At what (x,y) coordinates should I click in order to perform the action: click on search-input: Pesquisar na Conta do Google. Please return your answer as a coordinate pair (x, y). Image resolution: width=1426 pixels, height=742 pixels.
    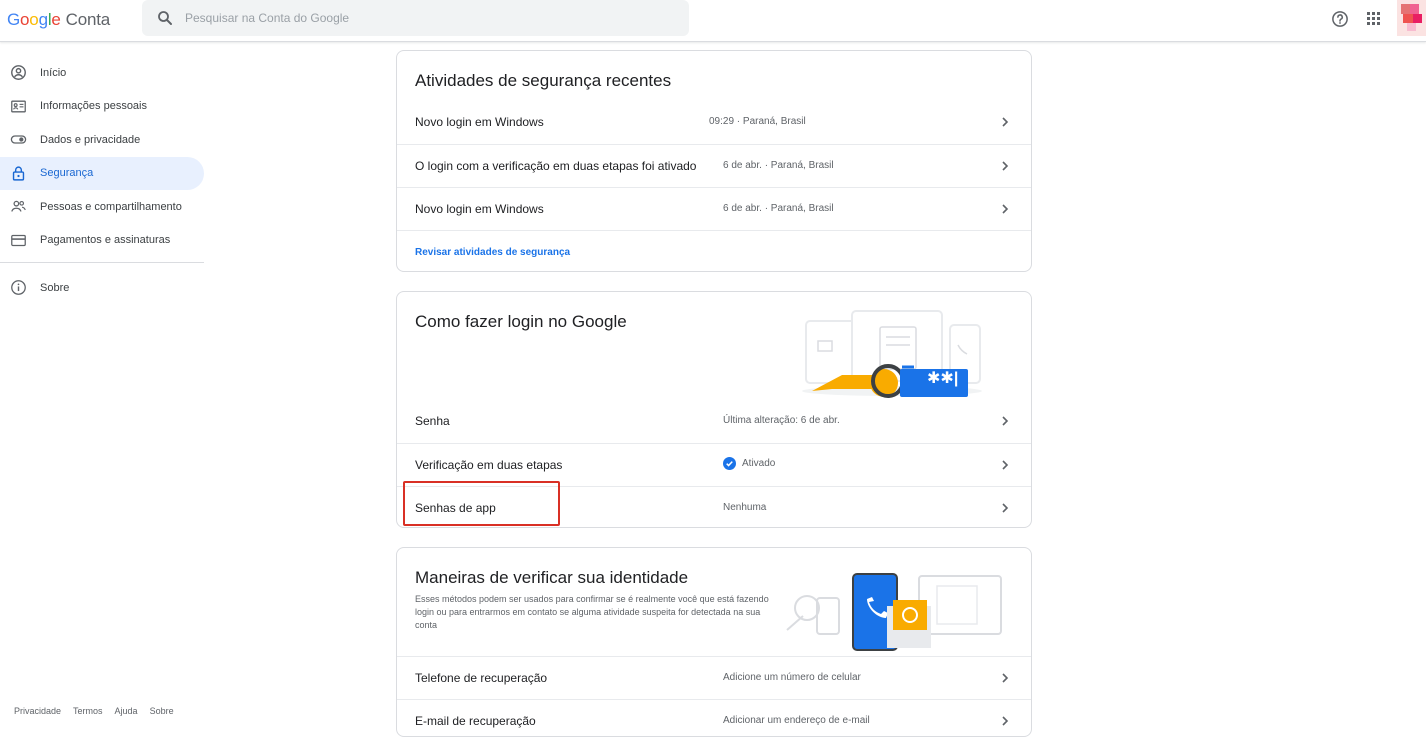
    Looking at the image, I should click on (267, 18).